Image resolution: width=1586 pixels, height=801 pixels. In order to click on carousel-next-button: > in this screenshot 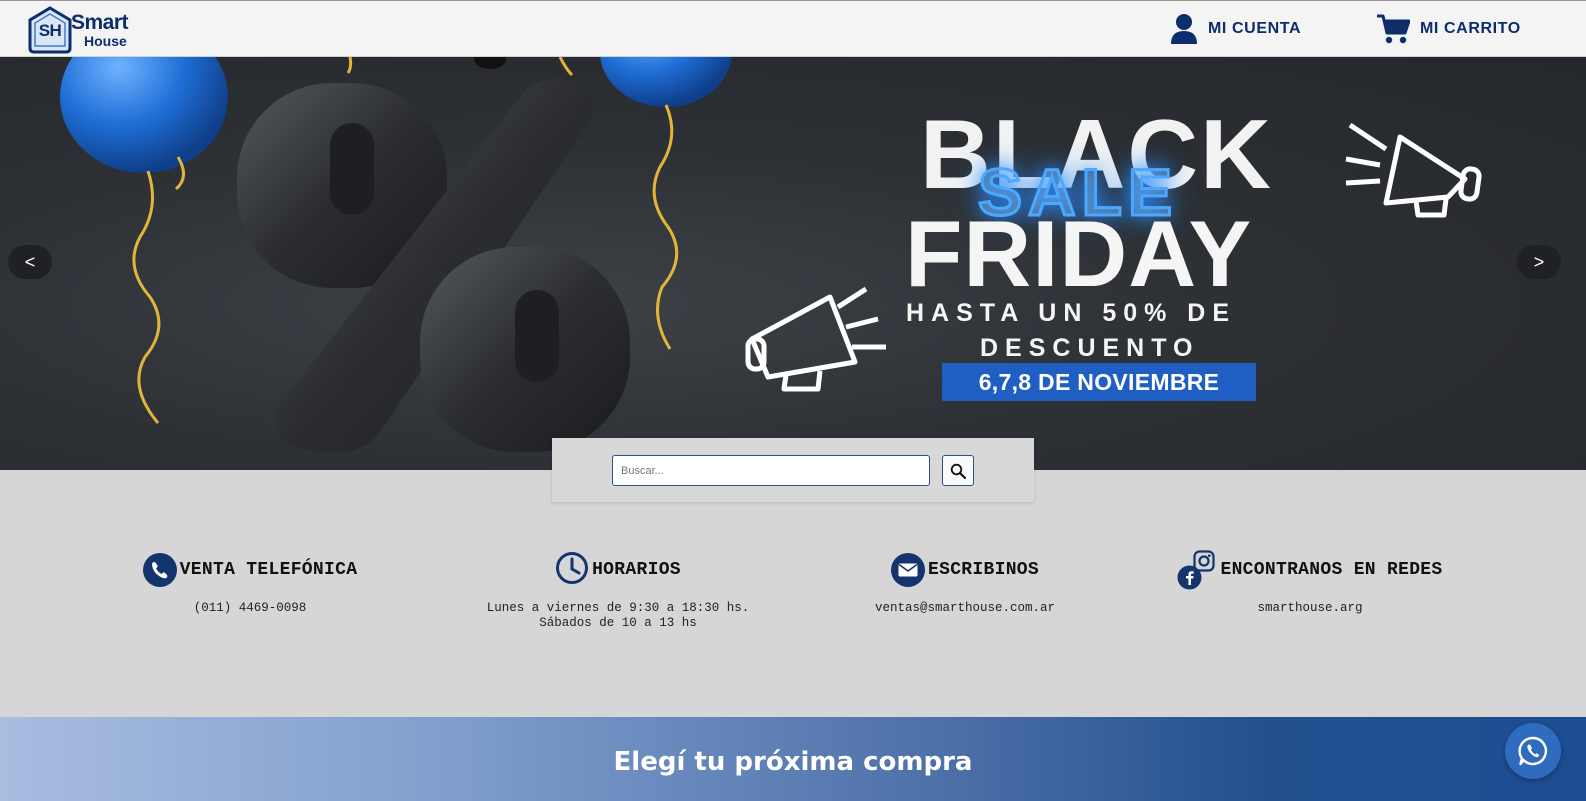, I will do `click(1539, 262)`.